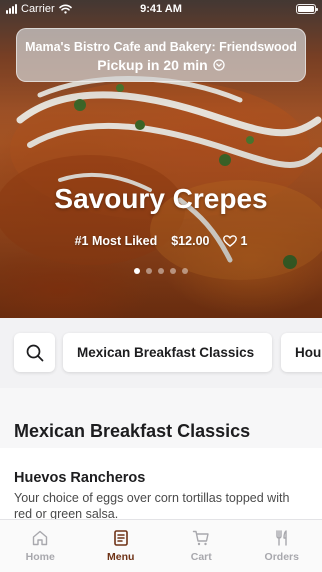 The height and width of the screenshot is (572, 322). What do you see at coordinates (301, 352) in the screenshot?
I see `category-chip-next: Hou` at bounding box center [301, 352].